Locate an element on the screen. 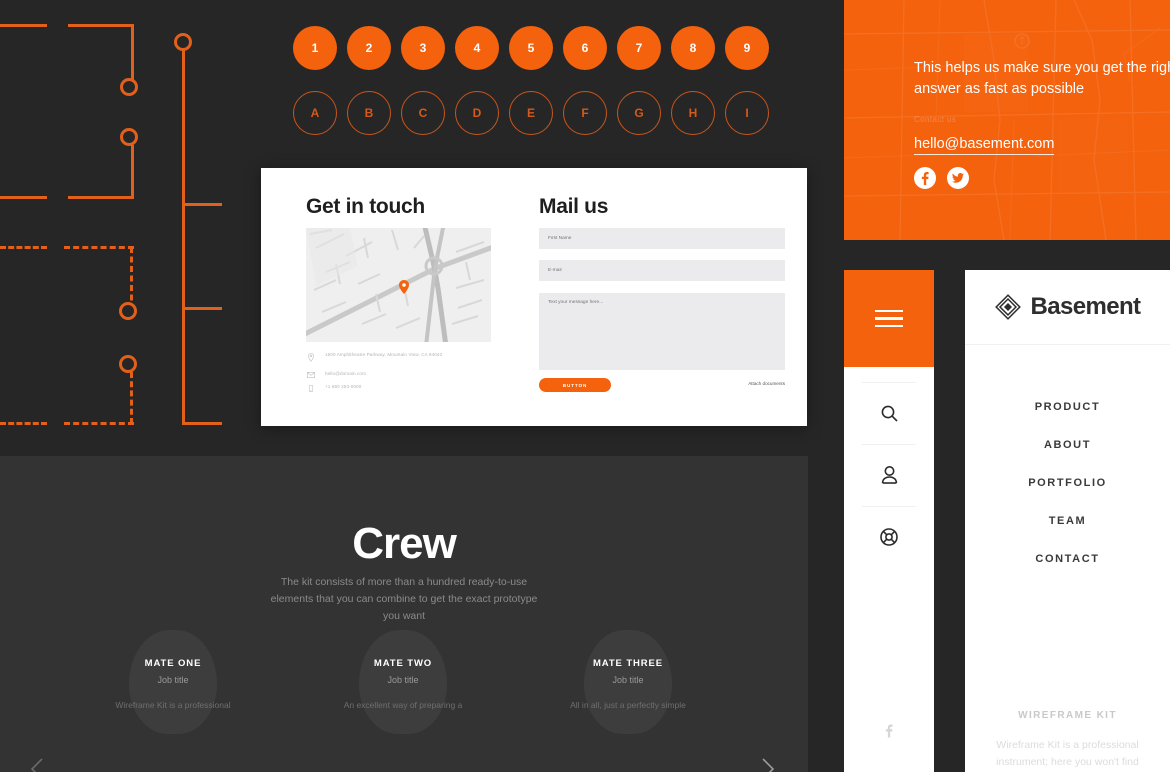  logo-text: Basement is located at coordinates (1086, 306).